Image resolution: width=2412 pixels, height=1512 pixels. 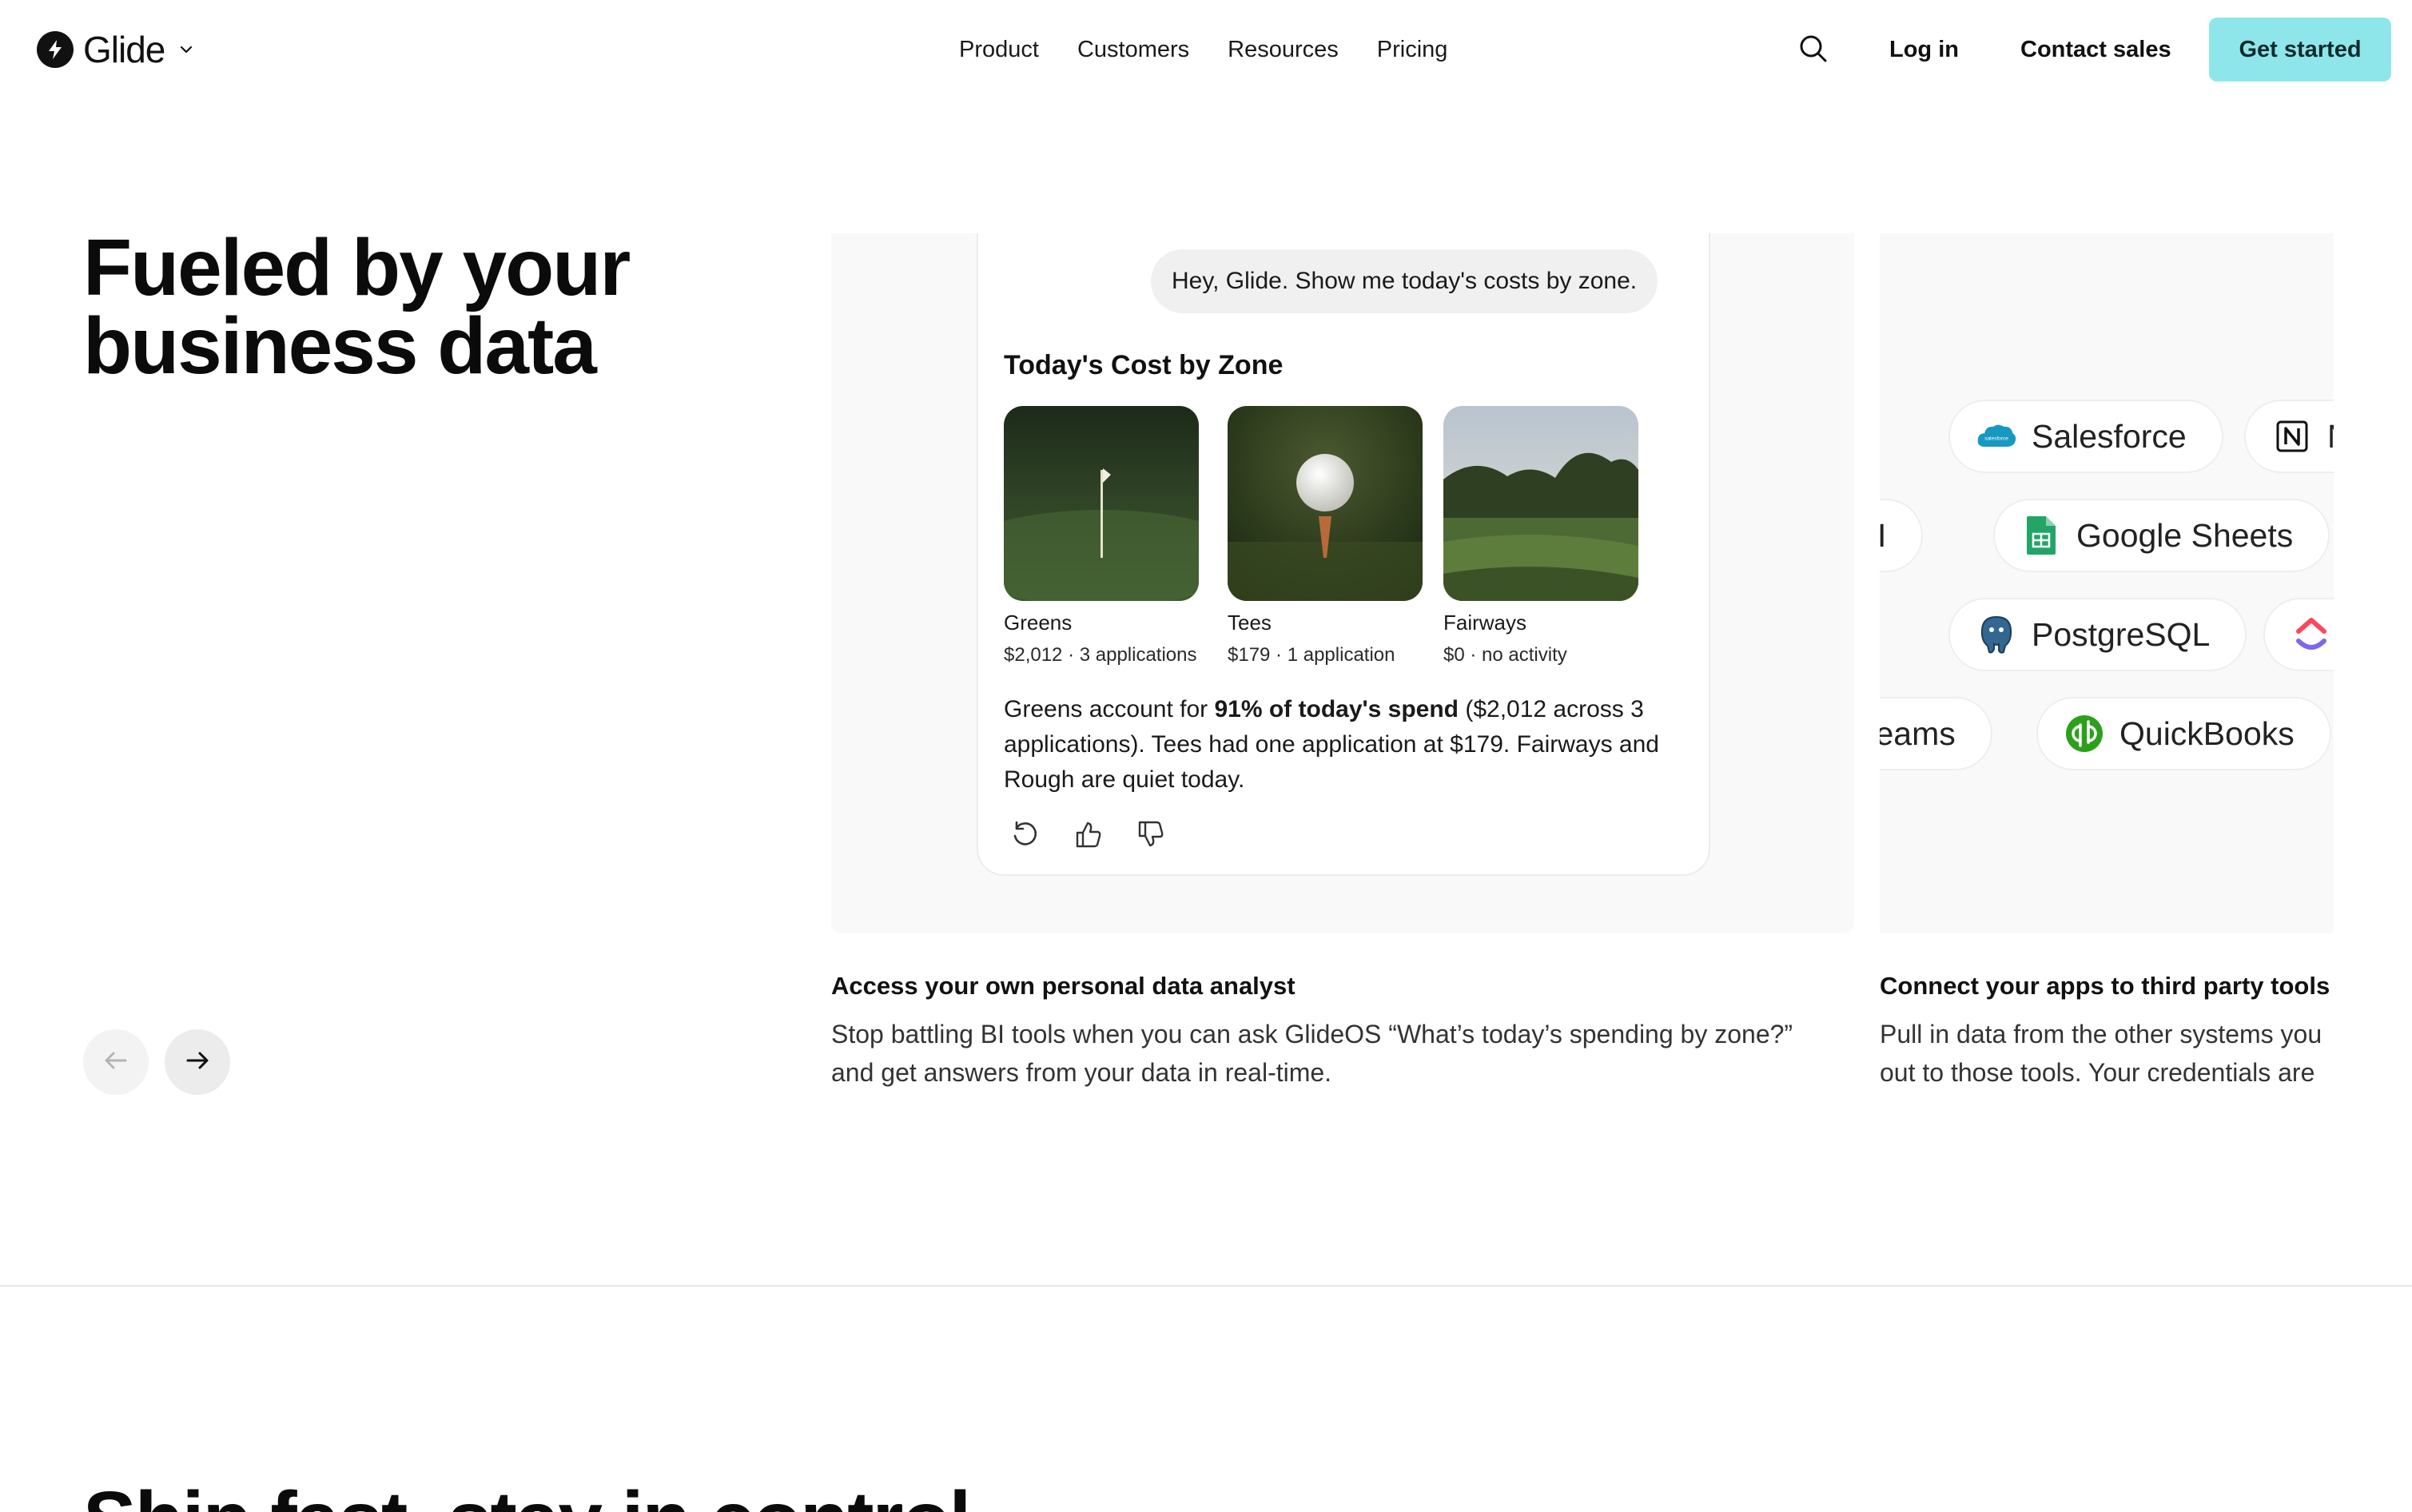 I want to click on zone-image-greens, so click(x=1101, y=504).